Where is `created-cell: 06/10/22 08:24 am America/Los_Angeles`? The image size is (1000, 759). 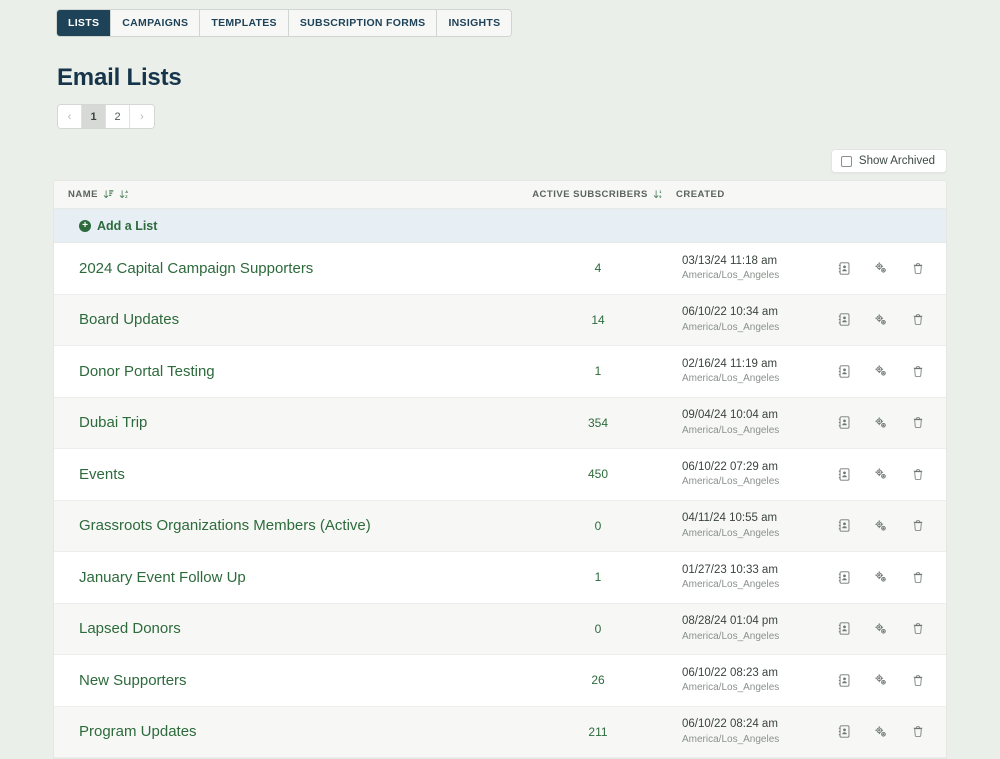 created-cell: 06/10/22 08:24 am America/Los_Angeles is located at coordinates (756, 731).